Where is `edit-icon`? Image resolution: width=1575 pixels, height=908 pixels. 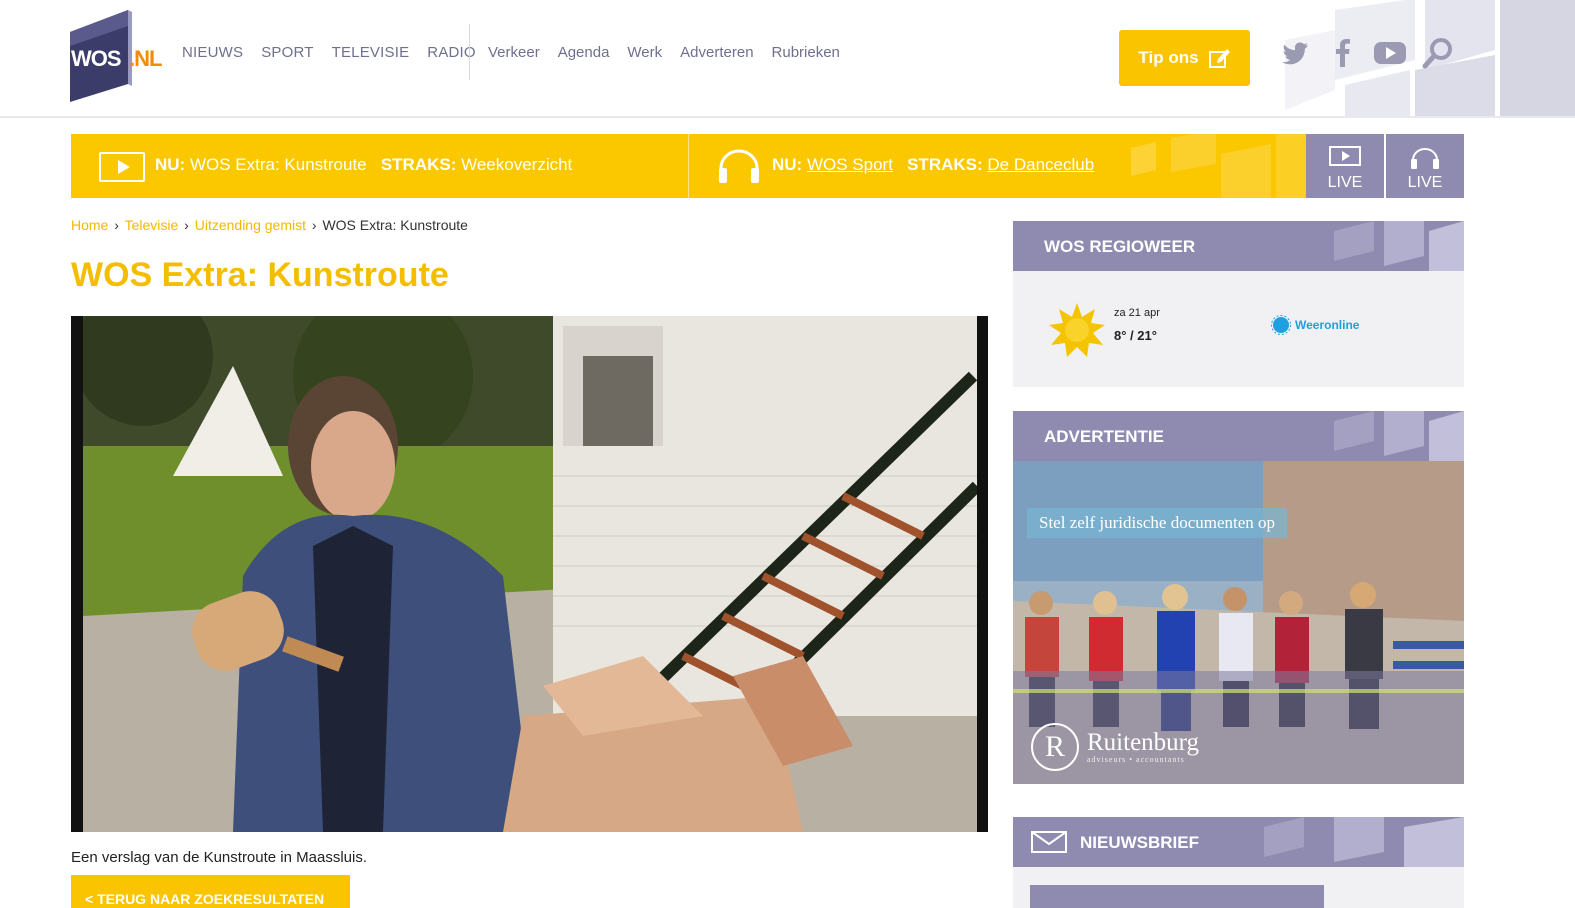
edit-icon is located at coordinates (1219, 58).